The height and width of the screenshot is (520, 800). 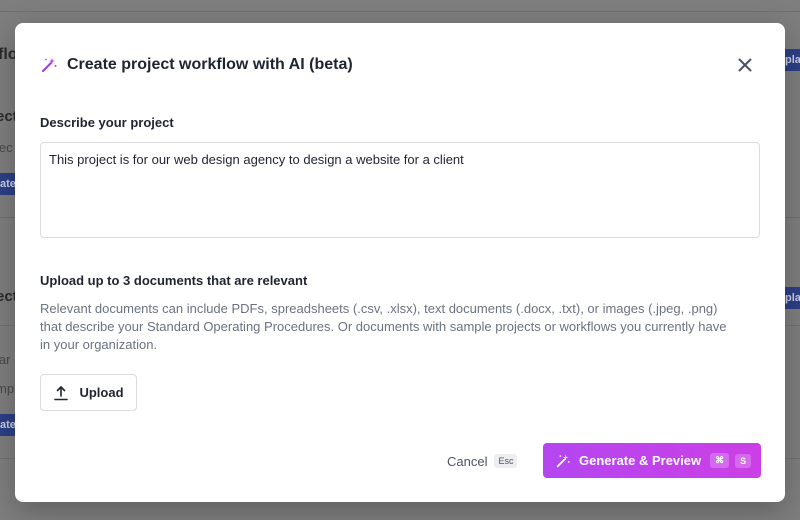 I want to click on cancel-button-label: Cancel, so click(x=467, y=461).